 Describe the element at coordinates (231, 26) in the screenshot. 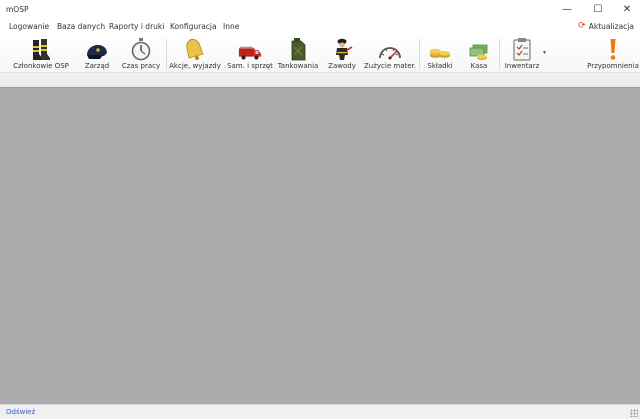

I see `menu-inne: Inne` at that location.